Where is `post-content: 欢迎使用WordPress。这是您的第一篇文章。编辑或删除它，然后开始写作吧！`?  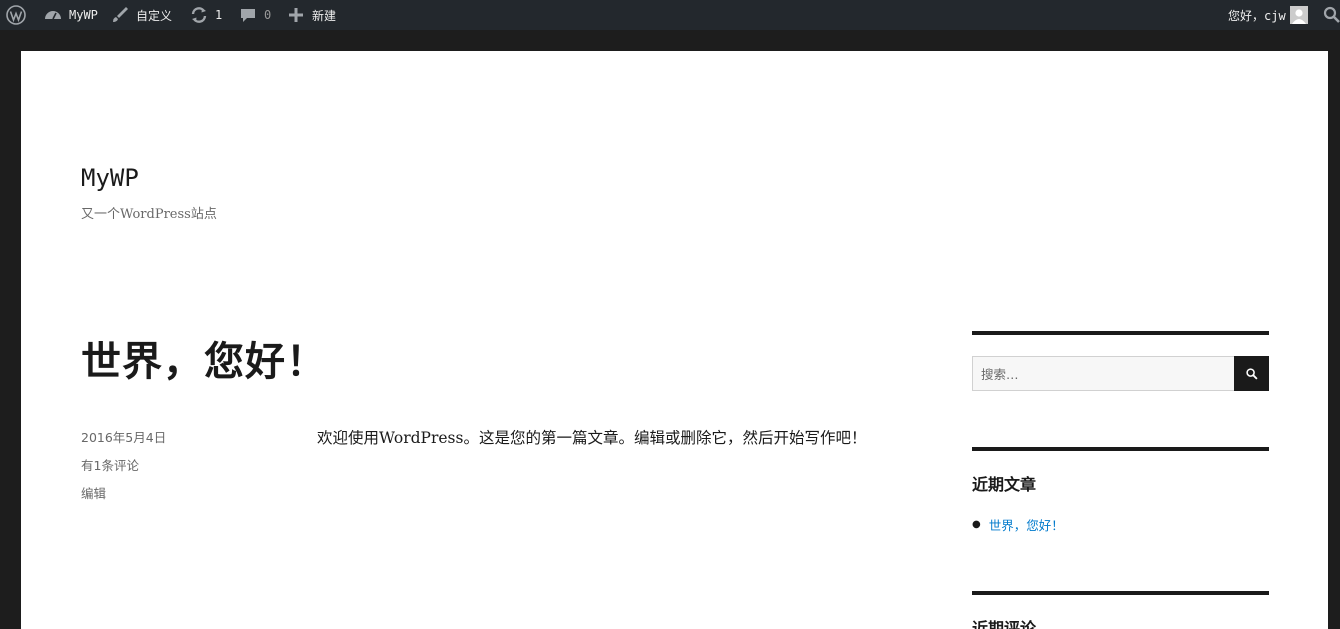 post-content: 欢迎使用WordPress。这是您的第一篇文章。编辑或删除它，然后开始写作吧！ is located at coordinates (592, 438).